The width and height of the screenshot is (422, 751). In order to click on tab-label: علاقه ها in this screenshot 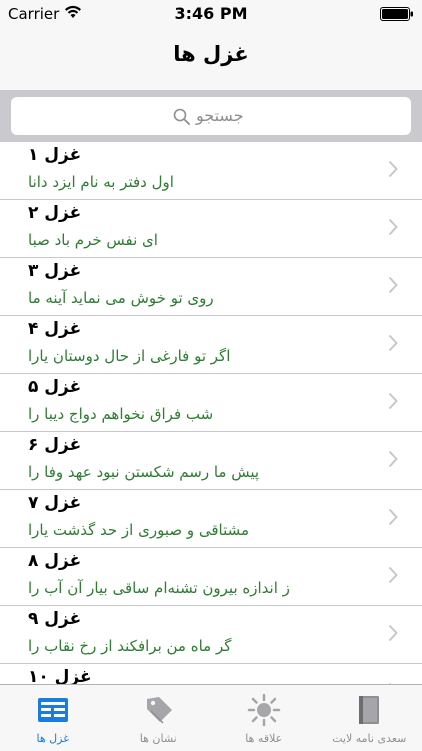, I will do `click(264, 738)`.